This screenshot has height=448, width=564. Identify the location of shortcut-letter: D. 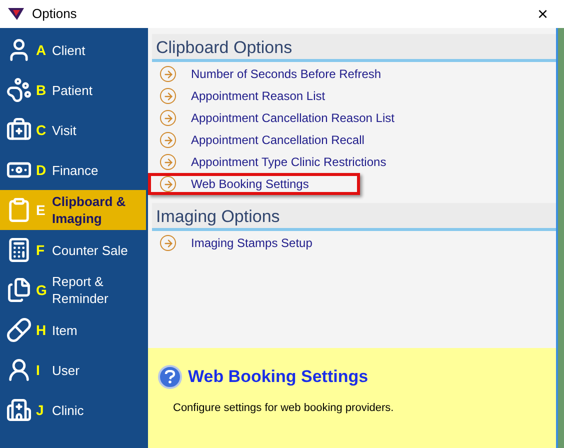
(41, 170).